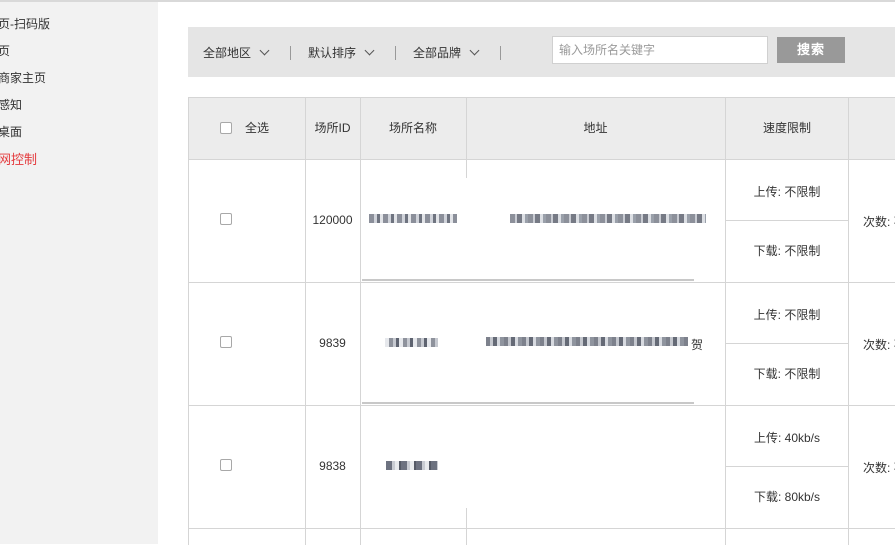 The width and height of the screenshot is (895, 545). Describe the element at coordinates (332, 53) in the screenshot. I see `sort-filter-label: 默认排序` at that location.